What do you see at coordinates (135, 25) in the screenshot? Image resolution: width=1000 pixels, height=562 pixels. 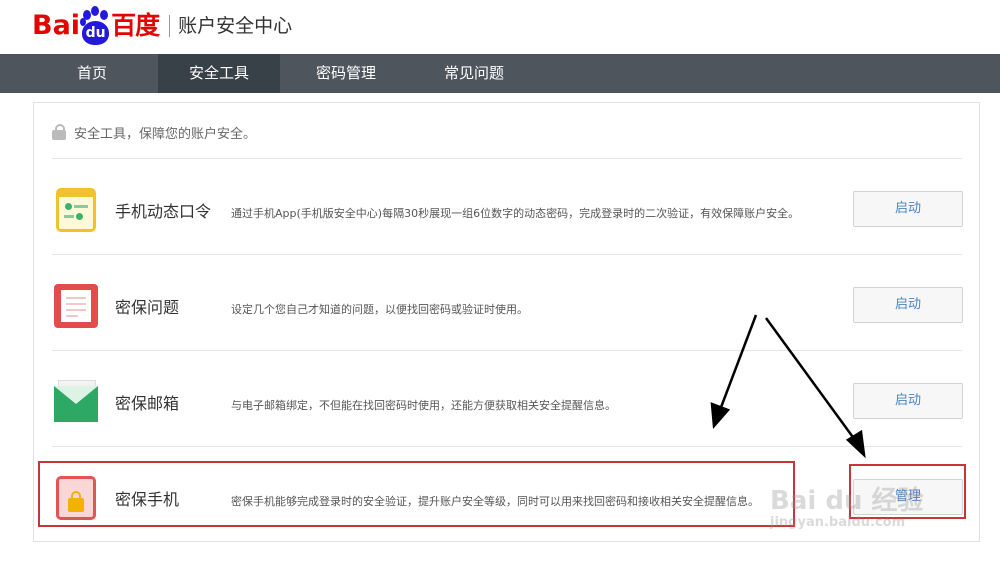 I see `logo-cn-text: 百度` at bounding box center [135, 25].